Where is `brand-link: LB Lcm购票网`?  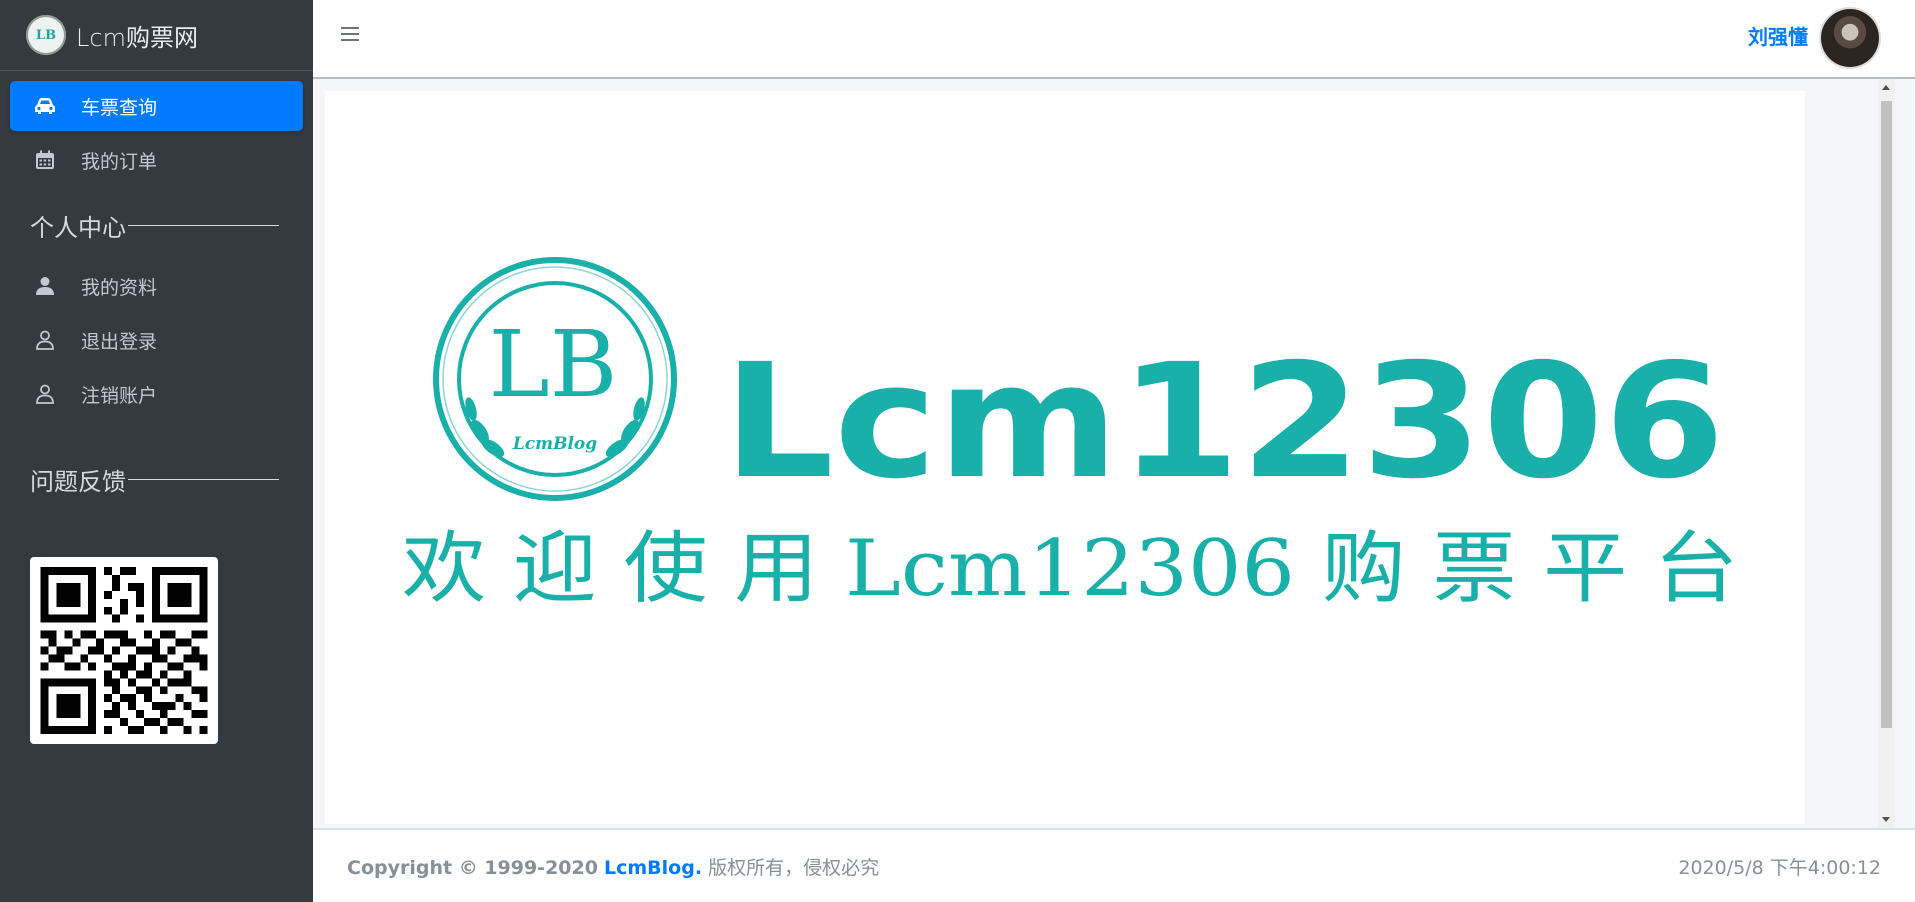 brand-link: LB Lcm购票网 is located at coordinates (156, 35).